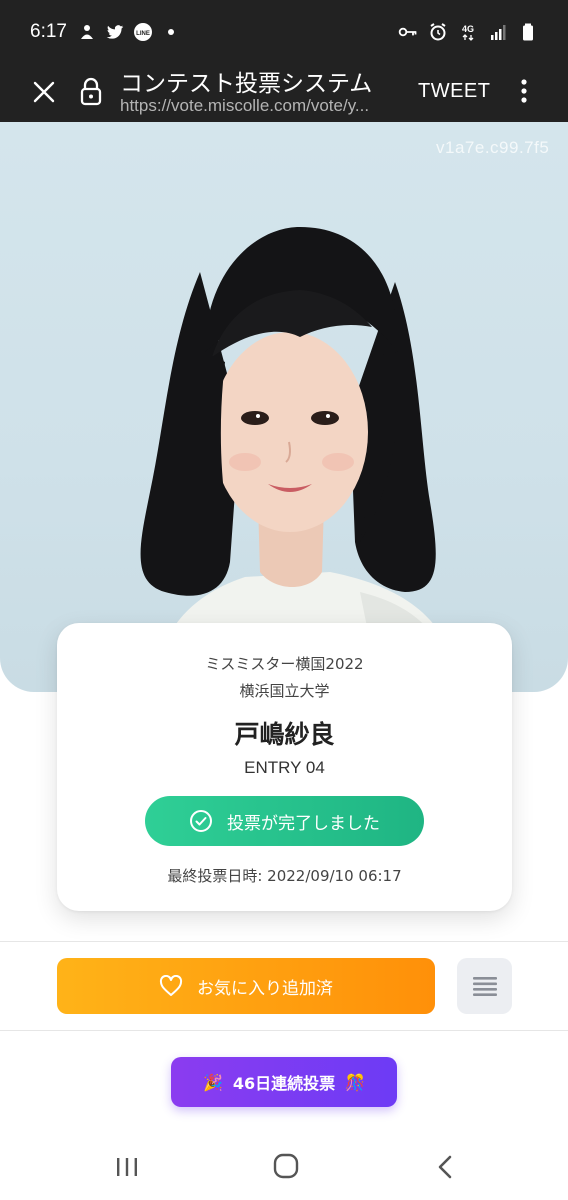  I want to click on alarm-icon, so click(438, 32).